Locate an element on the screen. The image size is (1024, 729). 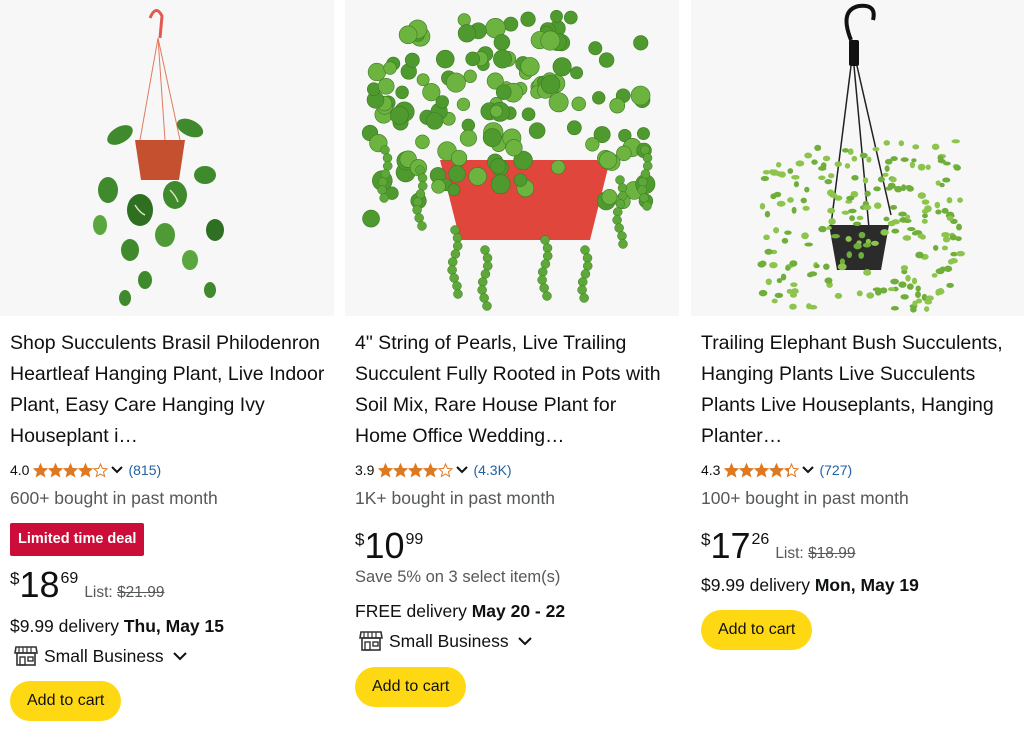
price: $ 18 69 List: $21.99 is located at coordinates (87, 585).